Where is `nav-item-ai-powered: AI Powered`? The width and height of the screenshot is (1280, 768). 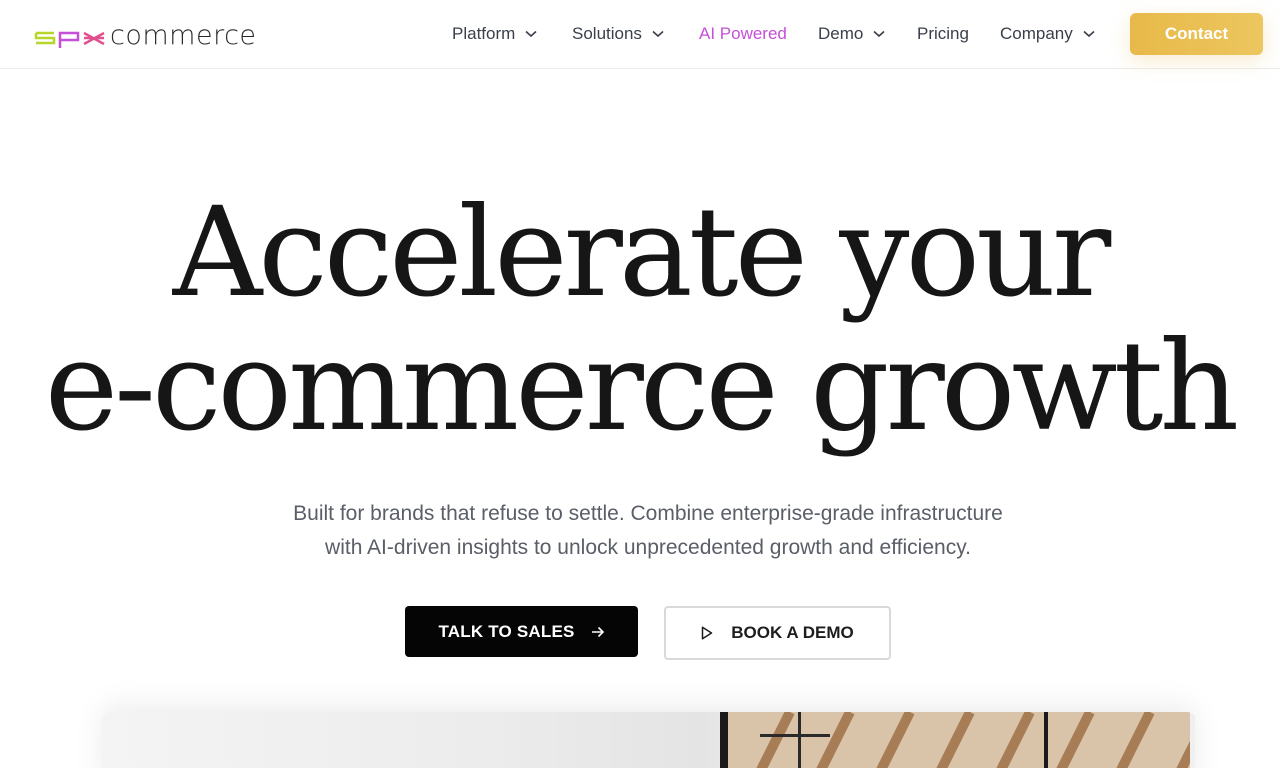
nav-item-ai-powered: AI Powered is located at coordinates (758, 34).